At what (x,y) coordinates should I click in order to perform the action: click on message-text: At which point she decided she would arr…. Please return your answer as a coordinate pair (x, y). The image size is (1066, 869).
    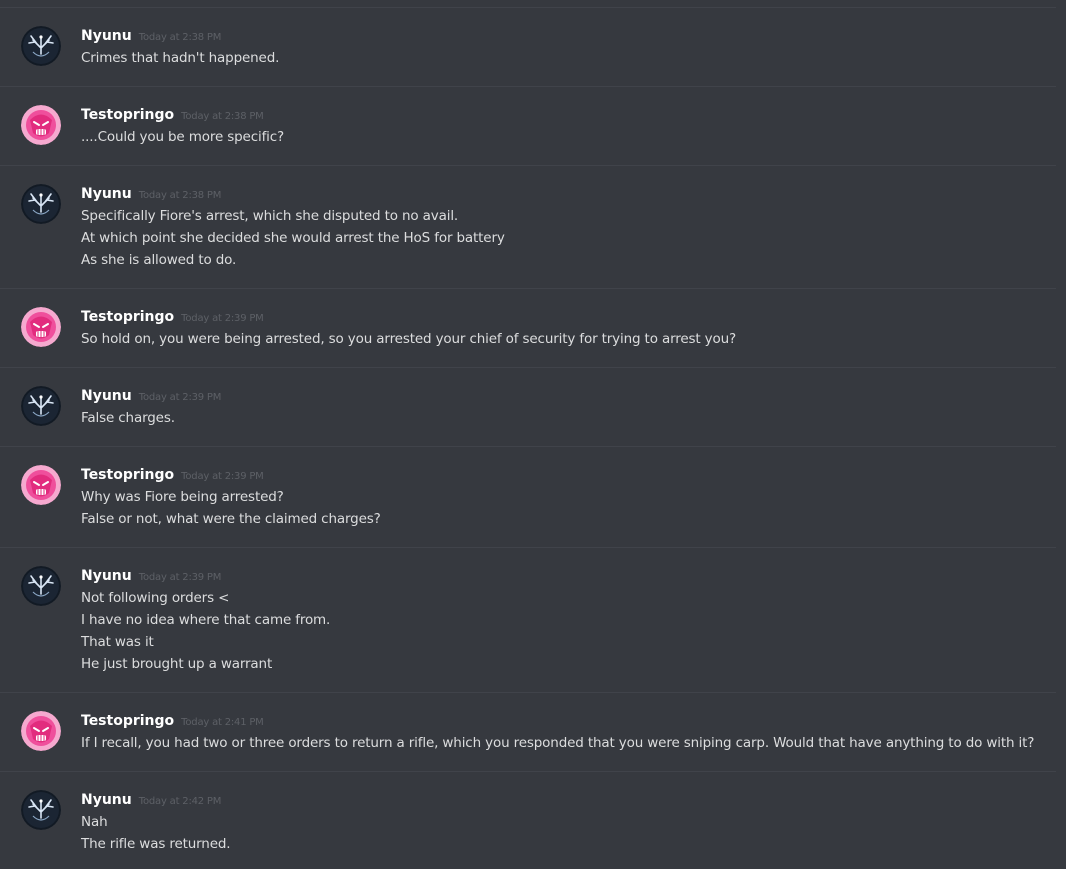
    Looking at the image, I should click on (293, 238).